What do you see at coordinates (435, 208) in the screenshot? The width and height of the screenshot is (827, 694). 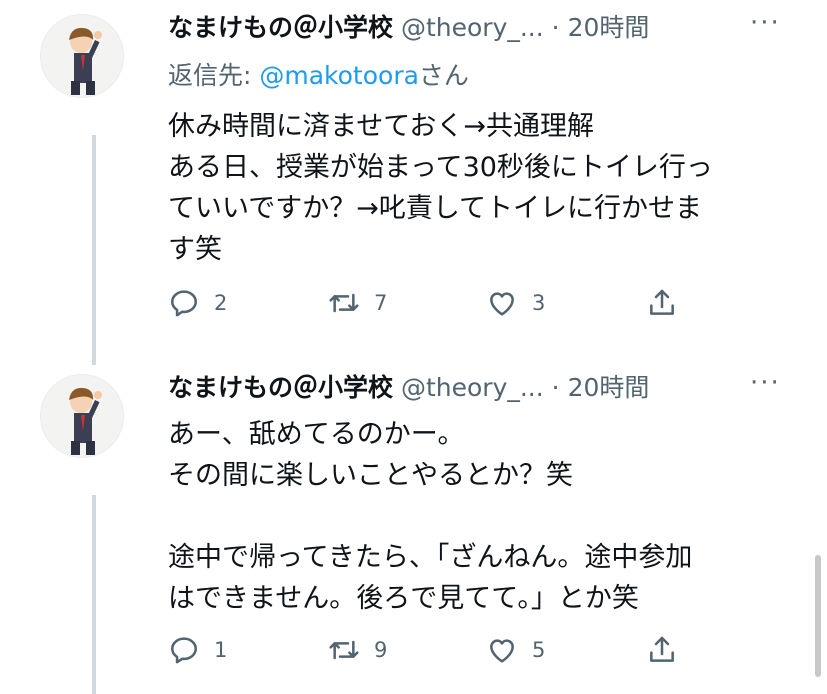 I see `tweet-line: ていいですか？→叱責してトイレに行かせま` at bounding box center [435, 208].